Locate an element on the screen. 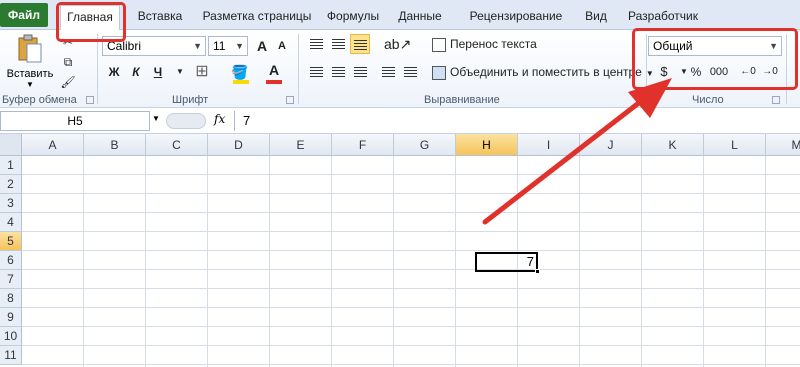  underline-button: Ч is located at coordinates (158, 72).